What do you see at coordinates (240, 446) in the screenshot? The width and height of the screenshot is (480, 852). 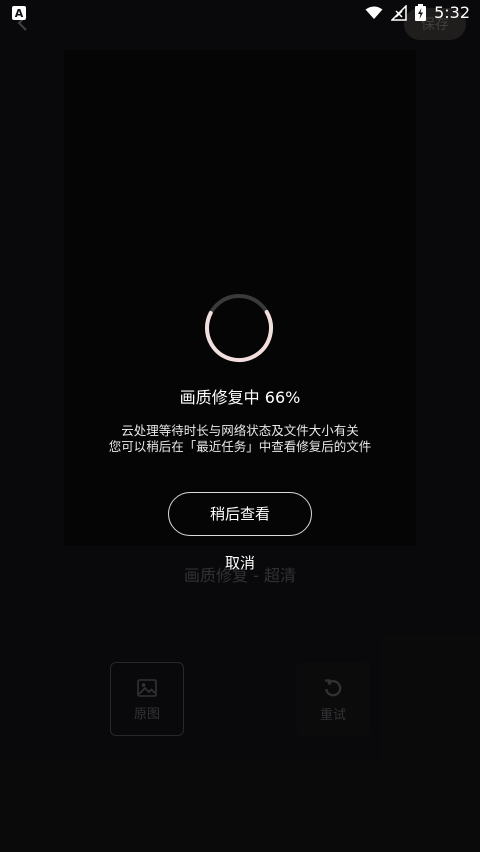 I see `hint-text-line2: 您可以稍后在「最近任务」中查看修复后的文件` at bounding box center [240, 446].